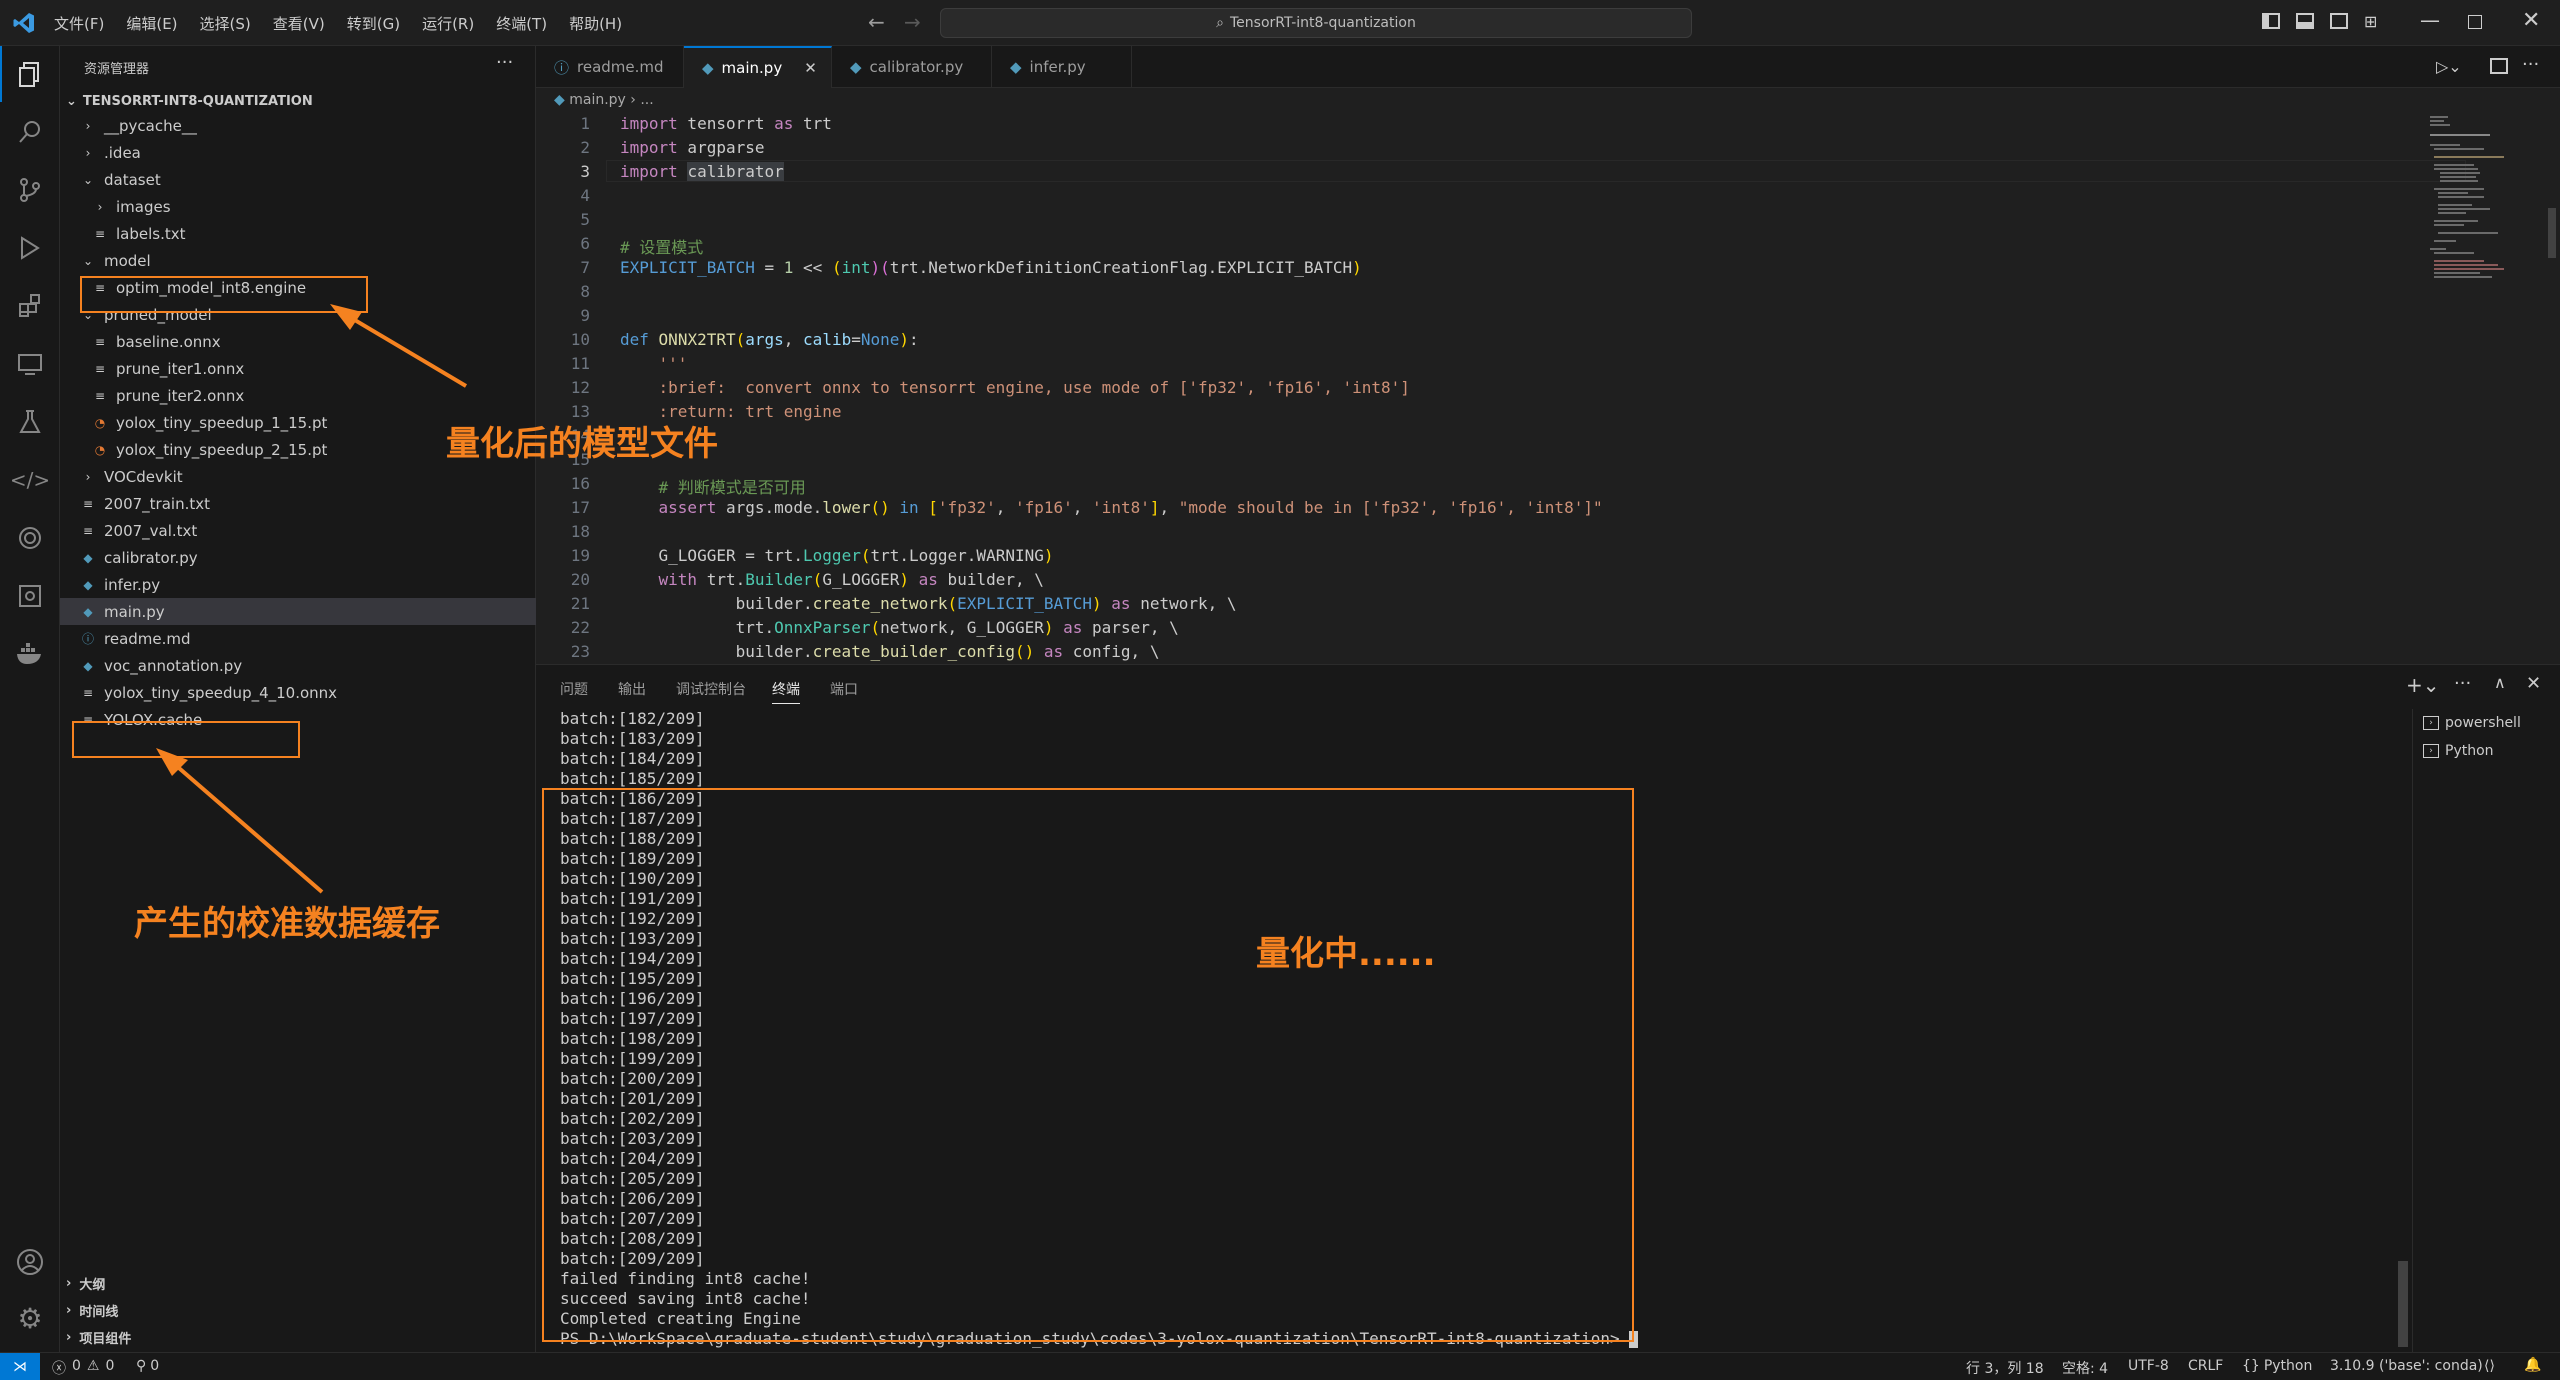 The height and width of the screenshot is (1380, 2560). What do you see at coordinates (287, 924) in the screenshot?
I see `annotation-cache-file: 产生的校准数据缓存` at bounding box center [287, 924].